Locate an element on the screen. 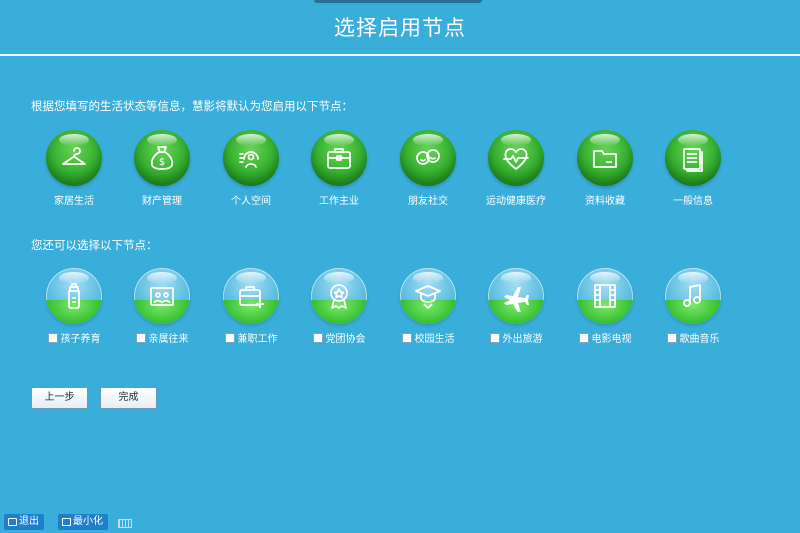 This screenshot has height=533, width=800. checkbox-option: 孩子养育 is located at coordinates (74, 337).